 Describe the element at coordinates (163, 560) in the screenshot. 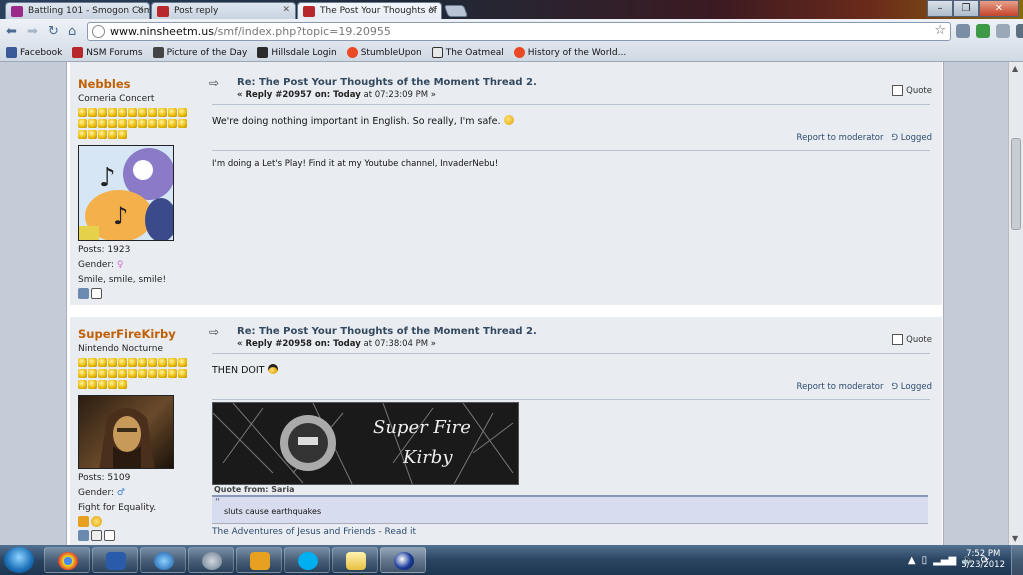

I see `taskbar-itunes` at that location.